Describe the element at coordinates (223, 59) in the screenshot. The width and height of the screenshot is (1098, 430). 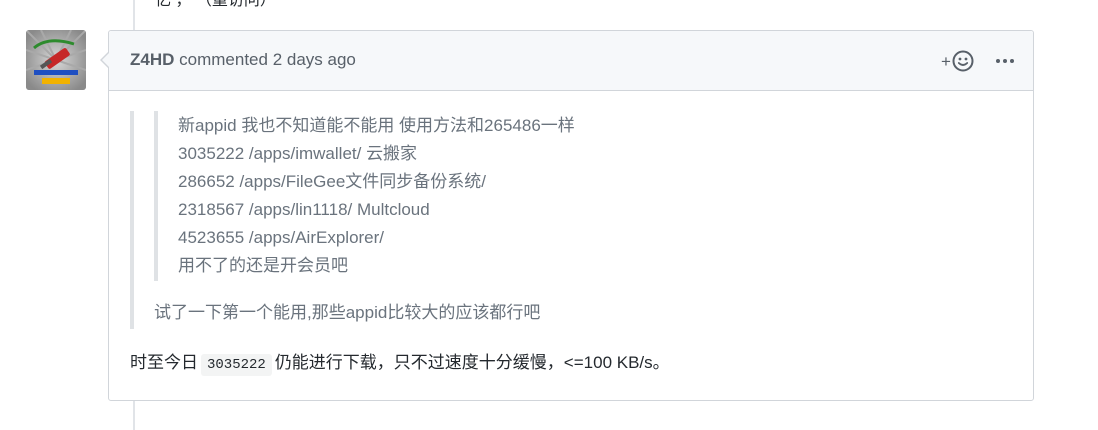
I see `action-text: commented` at that location.